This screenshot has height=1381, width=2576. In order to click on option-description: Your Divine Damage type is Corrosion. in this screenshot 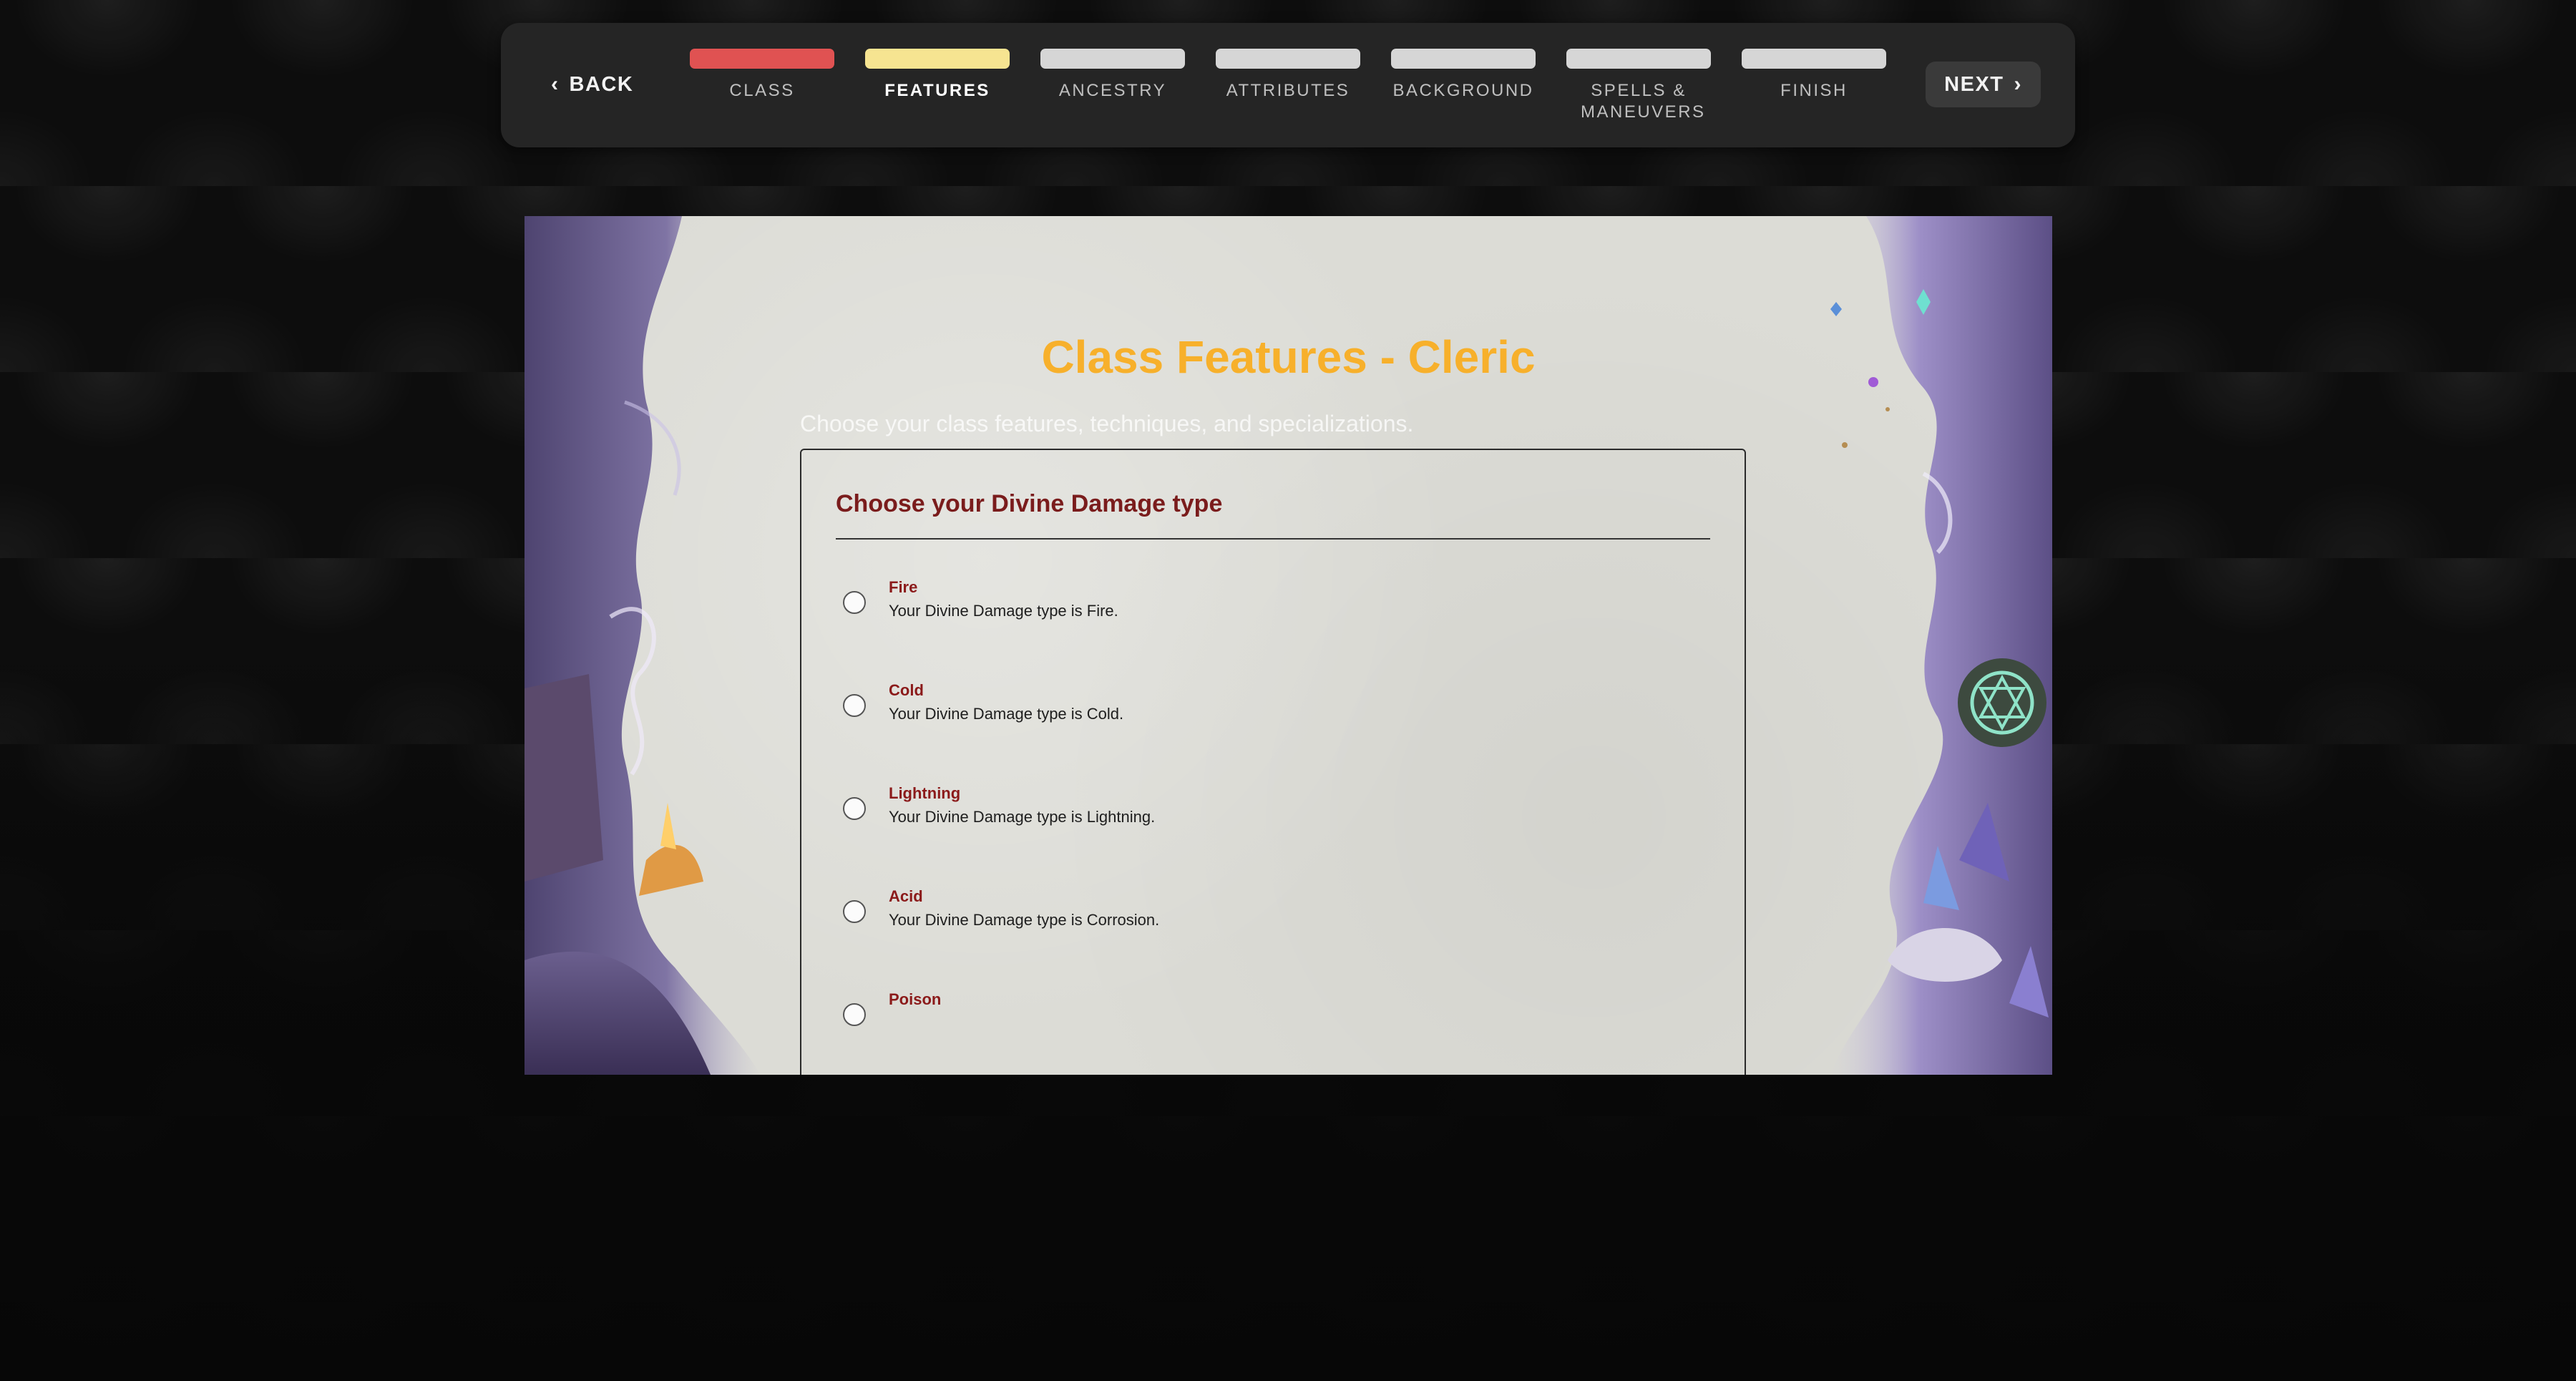, I will do `click(1024, 920)`.